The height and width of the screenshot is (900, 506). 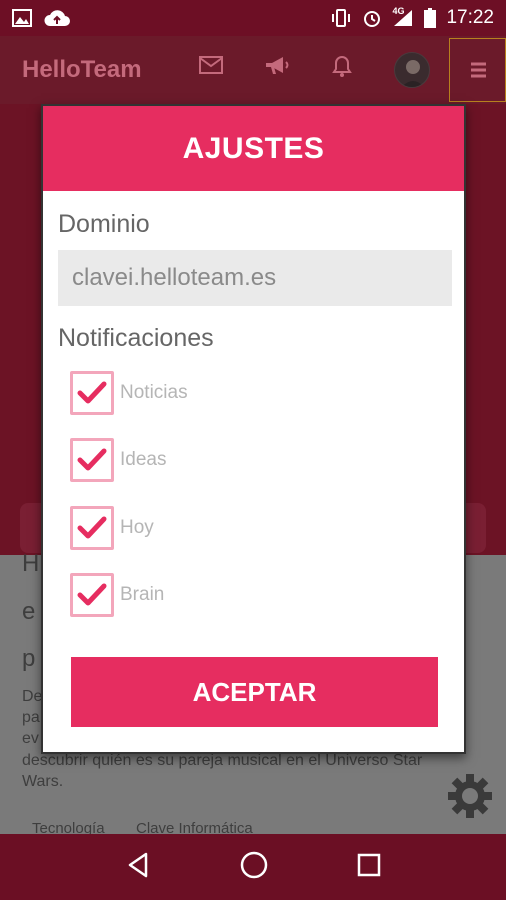 I want to click on bg-text-line: H, so click(x=31, y=563).